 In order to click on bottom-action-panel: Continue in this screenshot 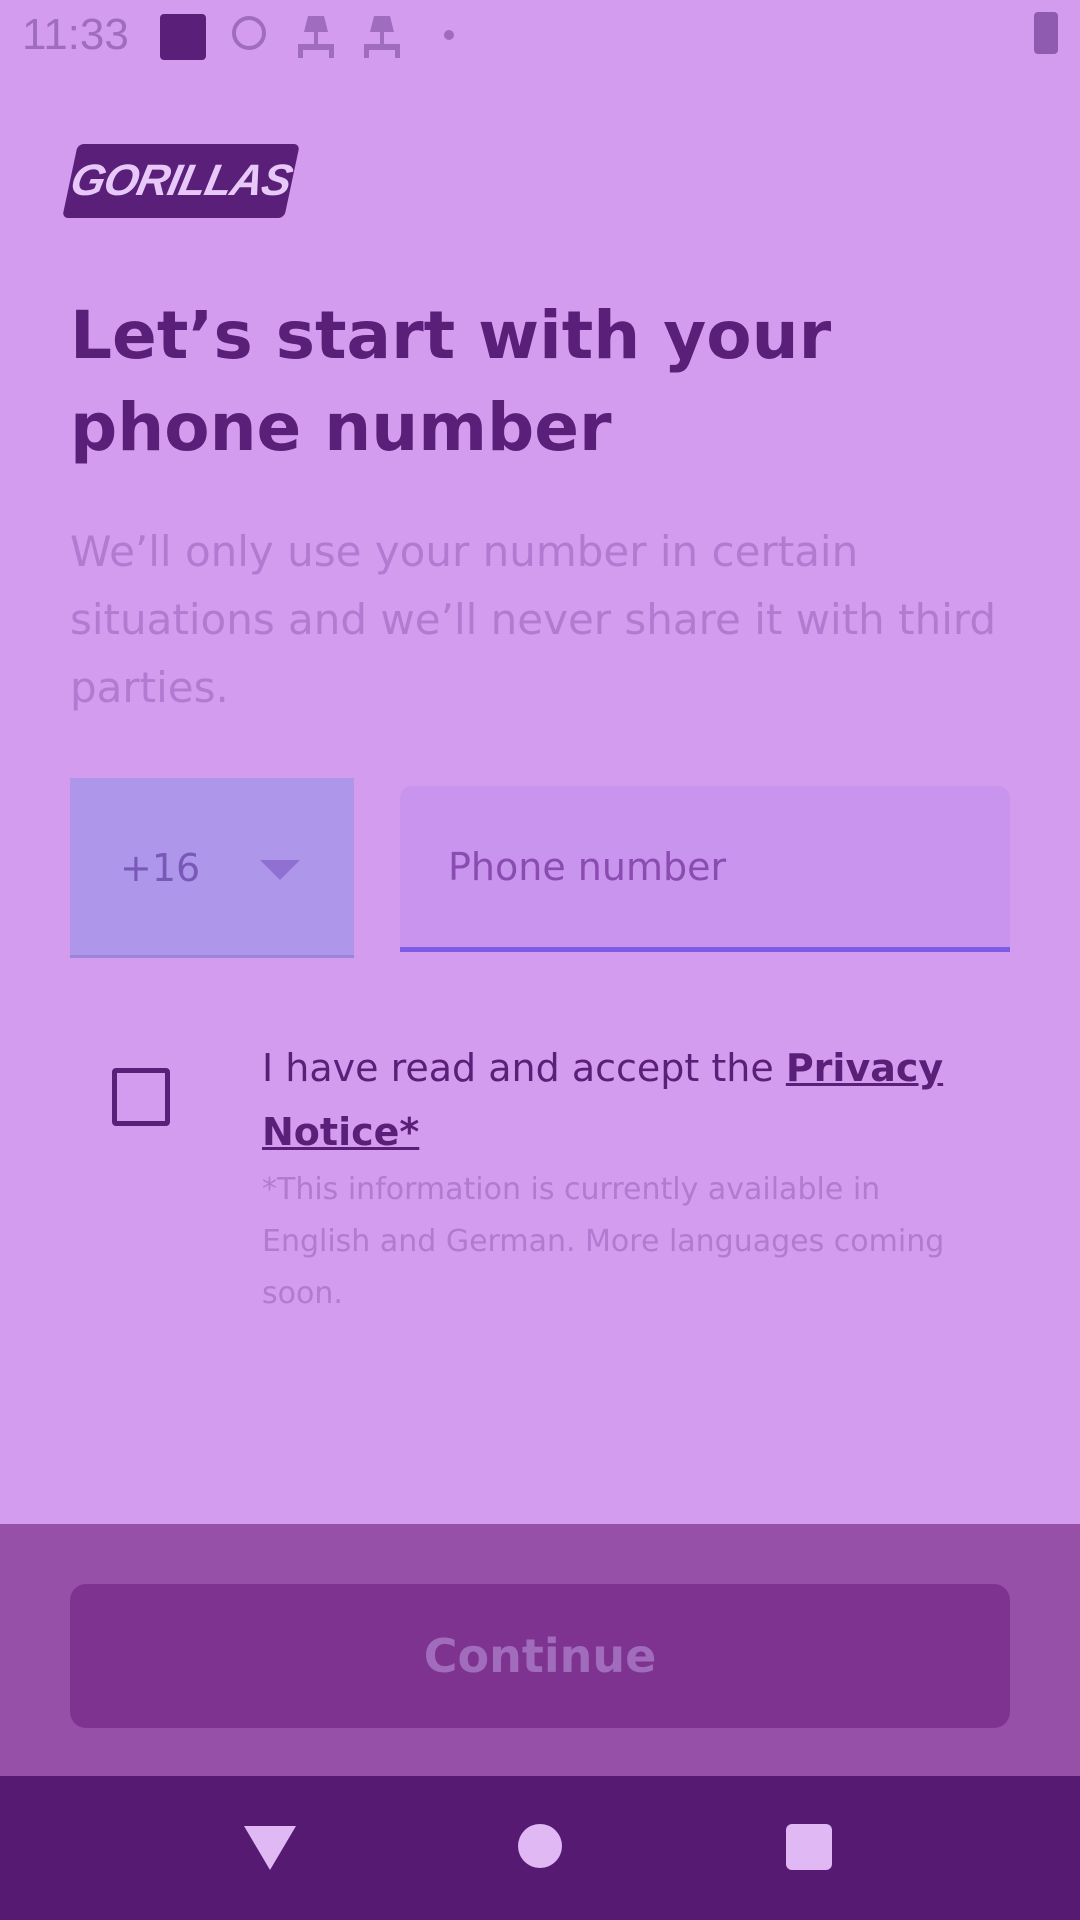, I will do `click(540, 1650)`.